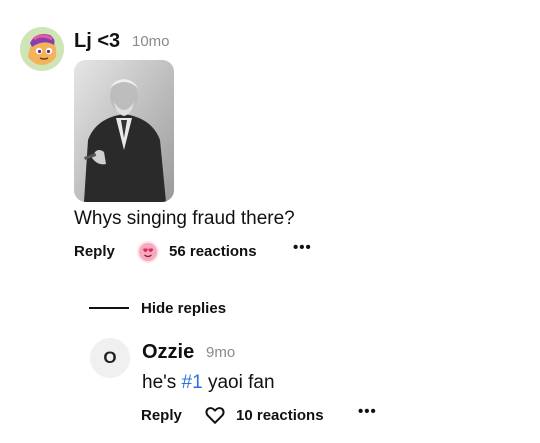  I want to click on reactions-count: 56 reactions, so click(213, 251).